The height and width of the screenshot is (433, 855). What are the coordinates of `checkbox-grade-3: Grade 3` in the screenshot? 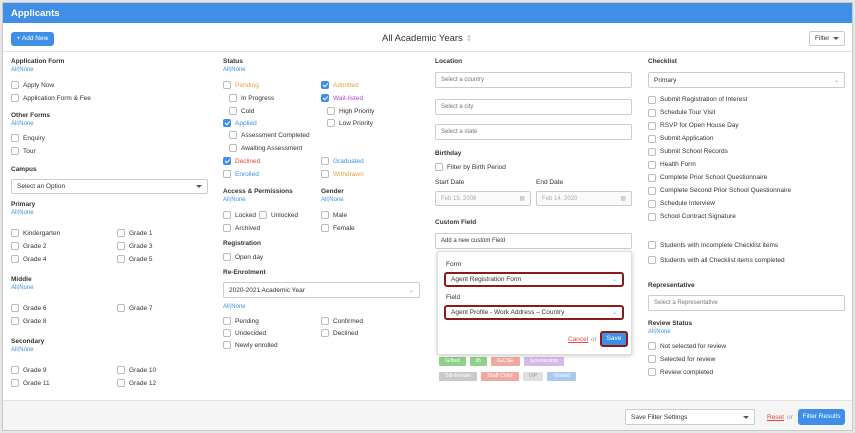 It's located at (135, 246).